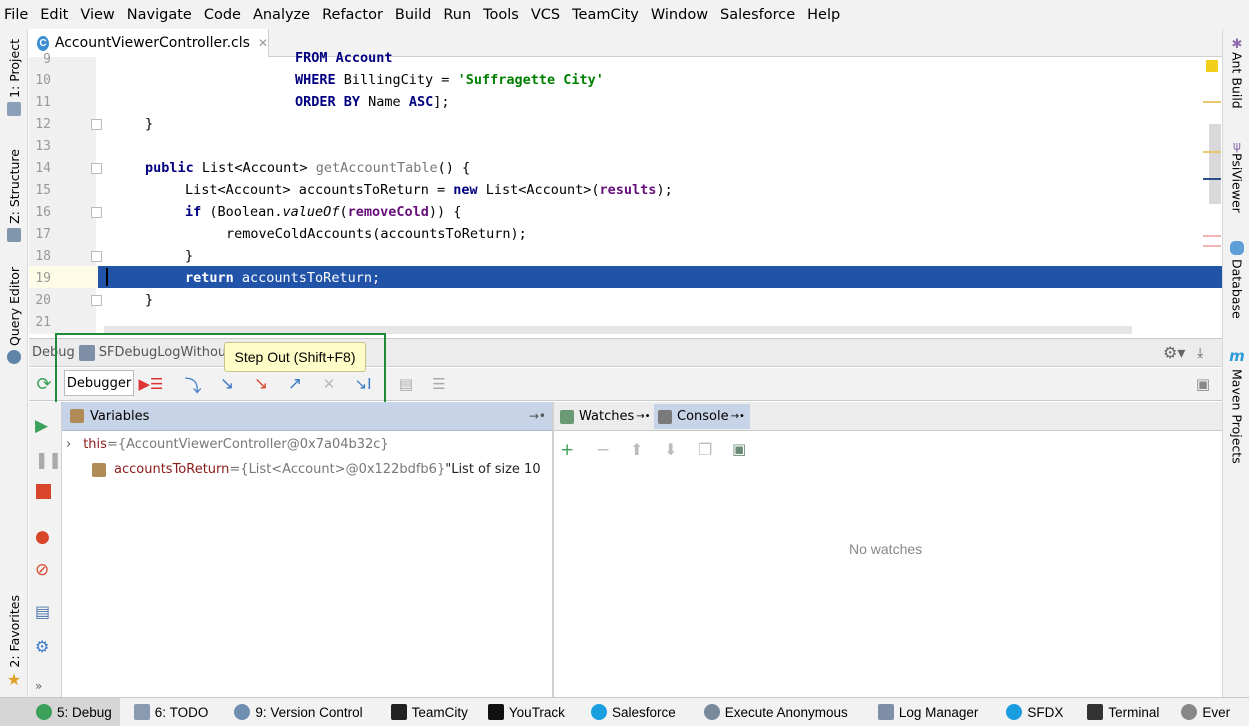 The width and height of the screenshot is (1249, 726). I want to click on layout-icon: ▤, so click(44, 611).